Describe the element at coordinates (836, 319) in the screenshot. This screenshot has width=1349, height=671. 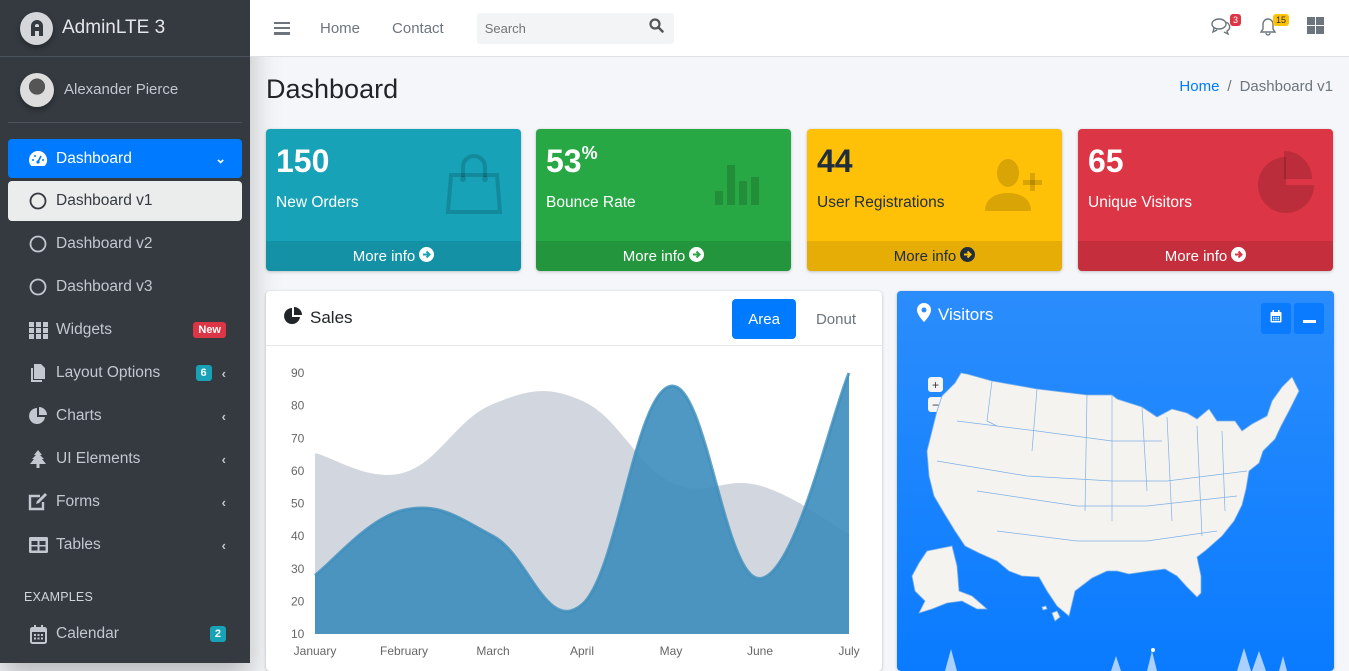
I see `tab-donut: Donut` at that location.